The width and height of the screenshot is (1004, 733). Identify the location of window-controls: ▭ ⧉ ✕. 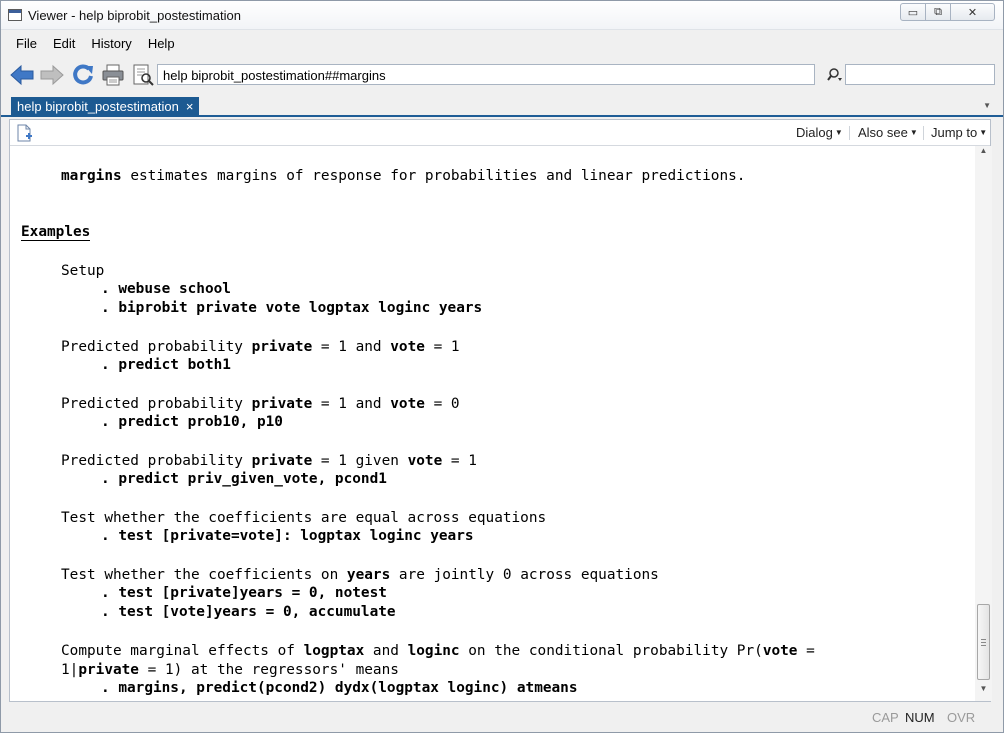
(947, 12).